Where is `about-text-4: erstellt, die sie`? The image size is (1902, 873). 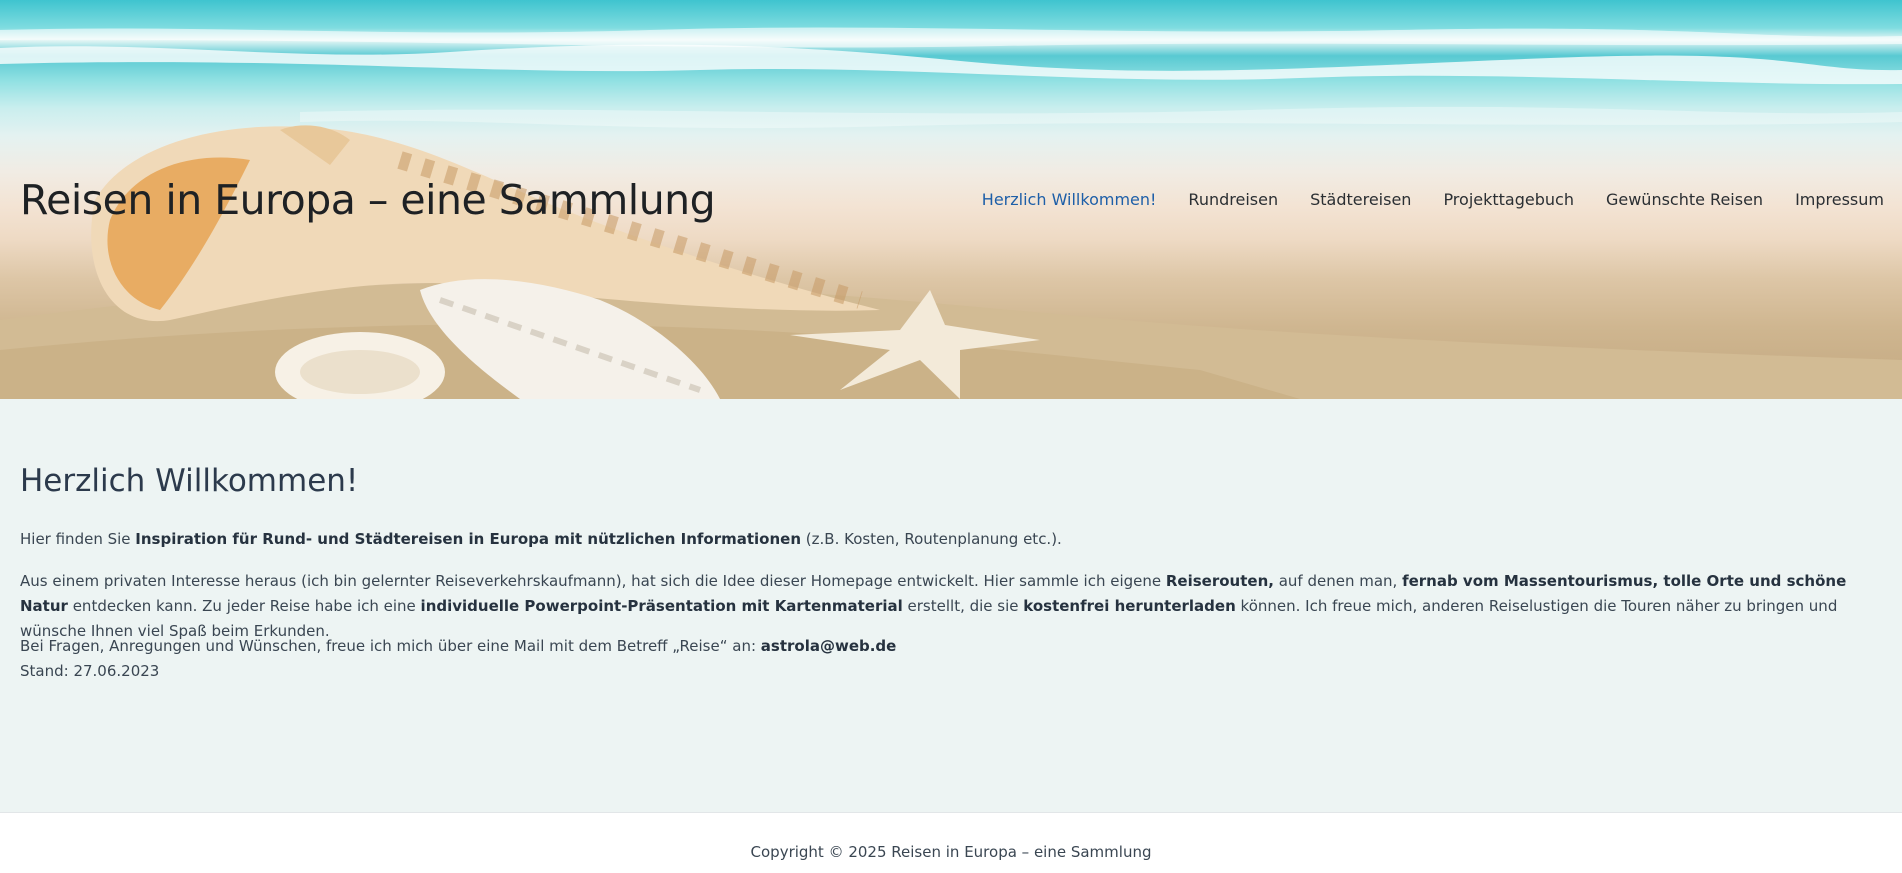 about-text-4: erstellt, die sie is located at coordinates (963, 606).